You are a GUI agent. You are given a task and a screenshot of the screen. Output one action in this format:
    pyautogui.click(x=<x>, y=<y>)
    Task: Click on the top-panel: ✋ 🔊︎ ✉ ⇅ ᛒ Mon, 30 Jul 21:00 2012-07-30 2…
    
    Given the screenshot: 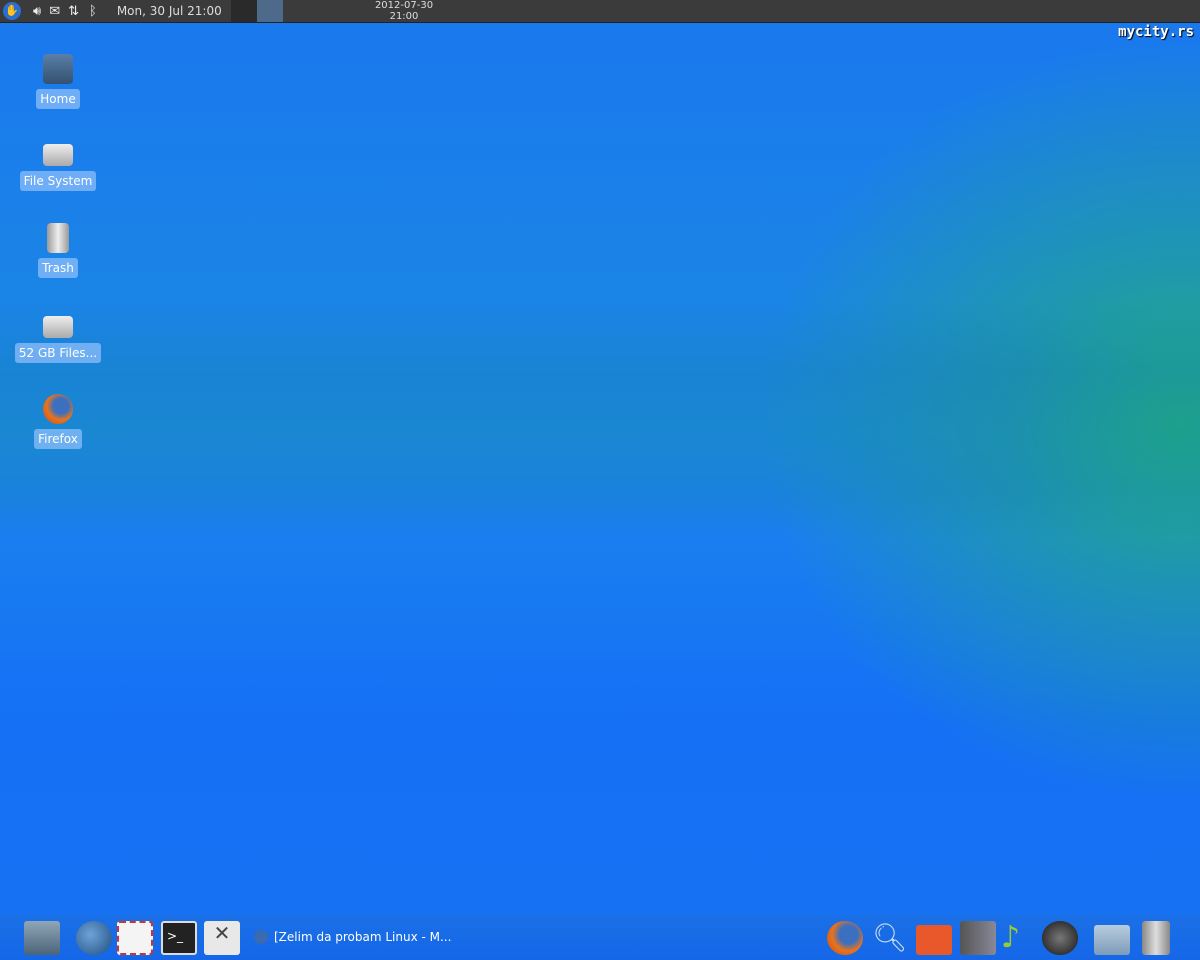 What is the action you would take?
    pyautogui.click(x=600, y=11)
    